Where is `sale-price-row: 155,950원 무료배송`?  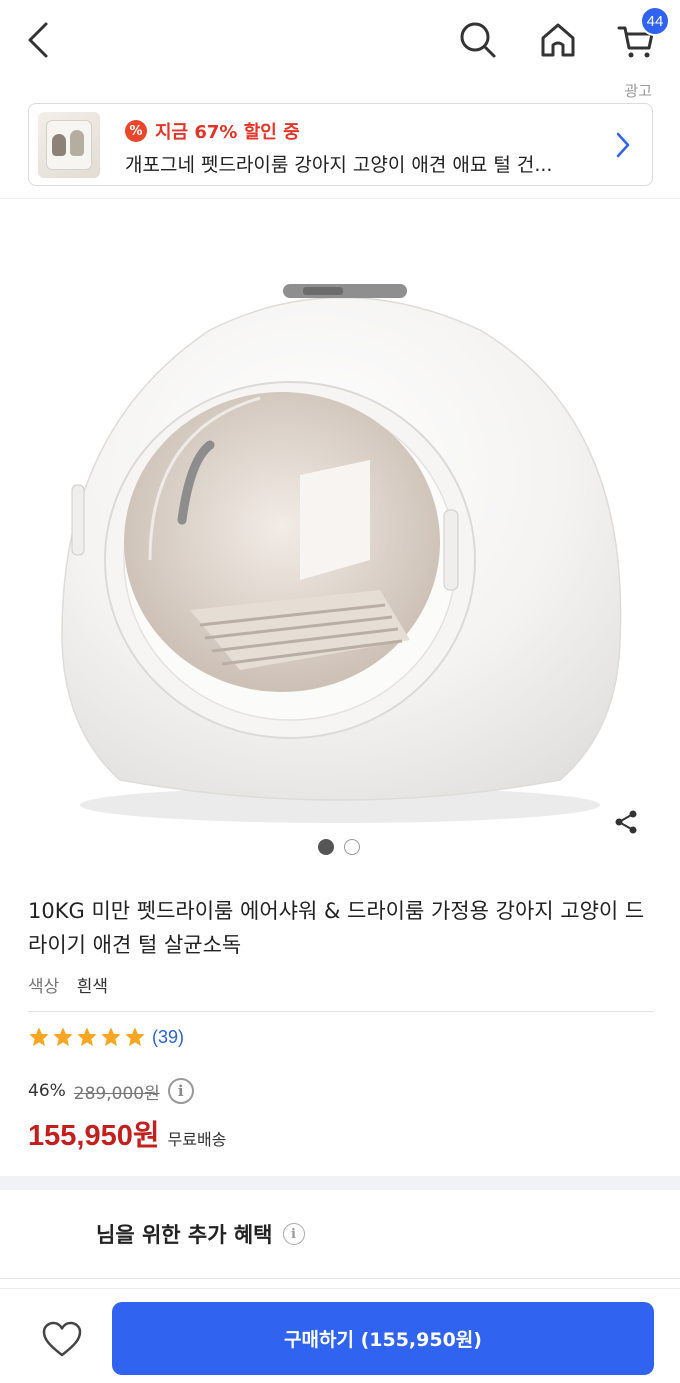
sale-price-row: 155,950원 무료배송 is located at coordinates (127, 1133).